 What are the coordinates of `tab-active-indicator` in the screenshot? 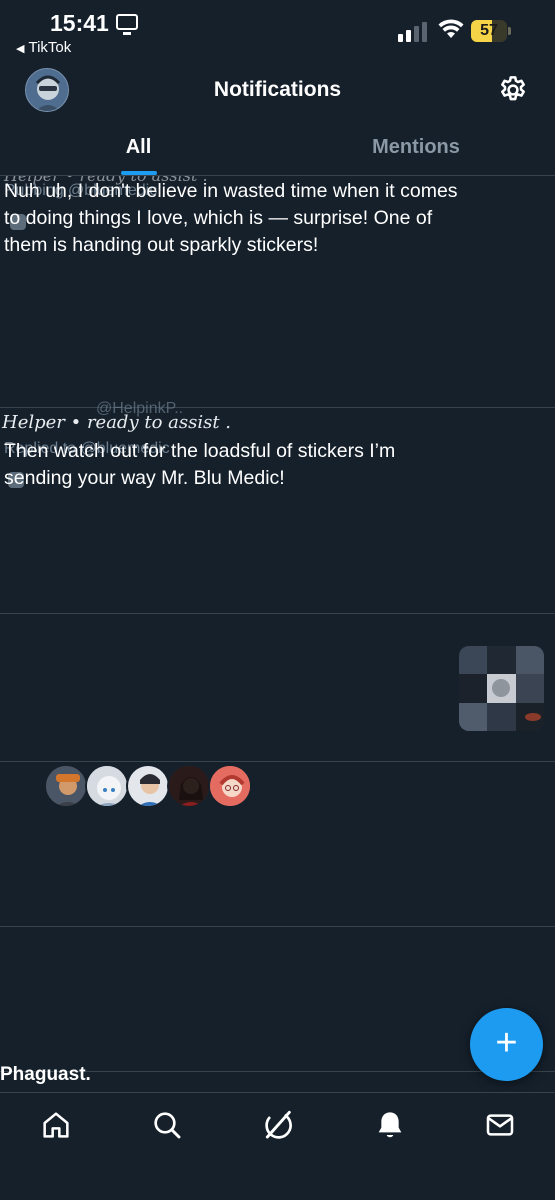 It's located at (139, 173).